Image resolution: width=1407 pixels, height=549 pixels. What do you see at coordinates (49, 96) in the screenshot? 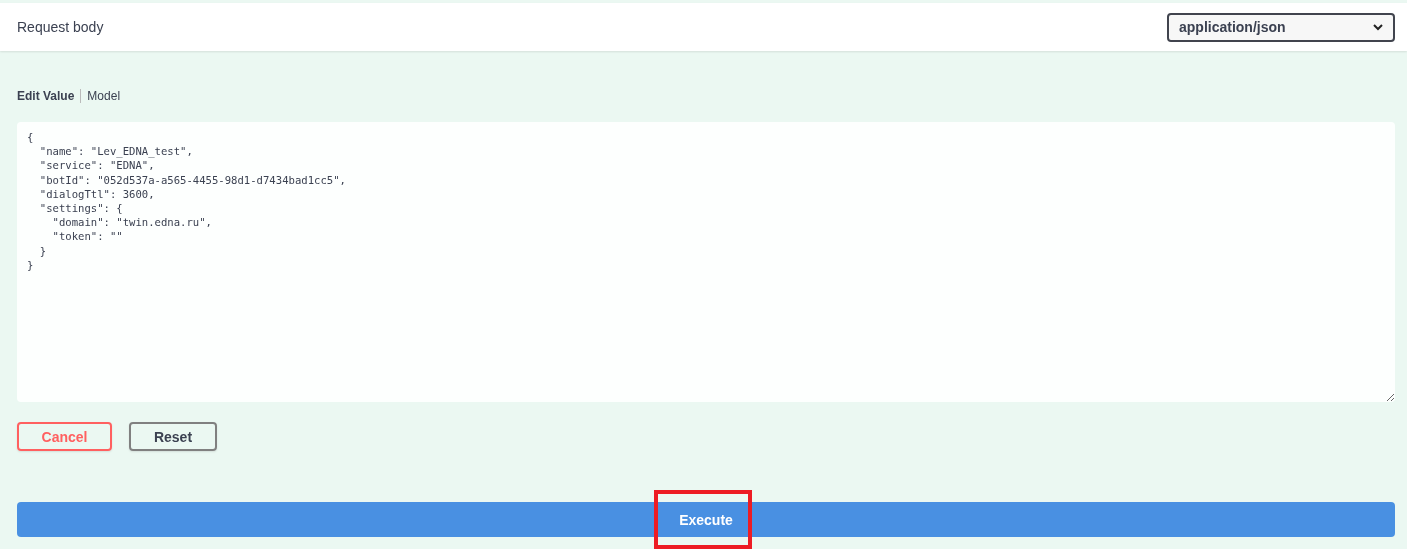
I see `tab: Edit Value` at bounding box center [49, 96].